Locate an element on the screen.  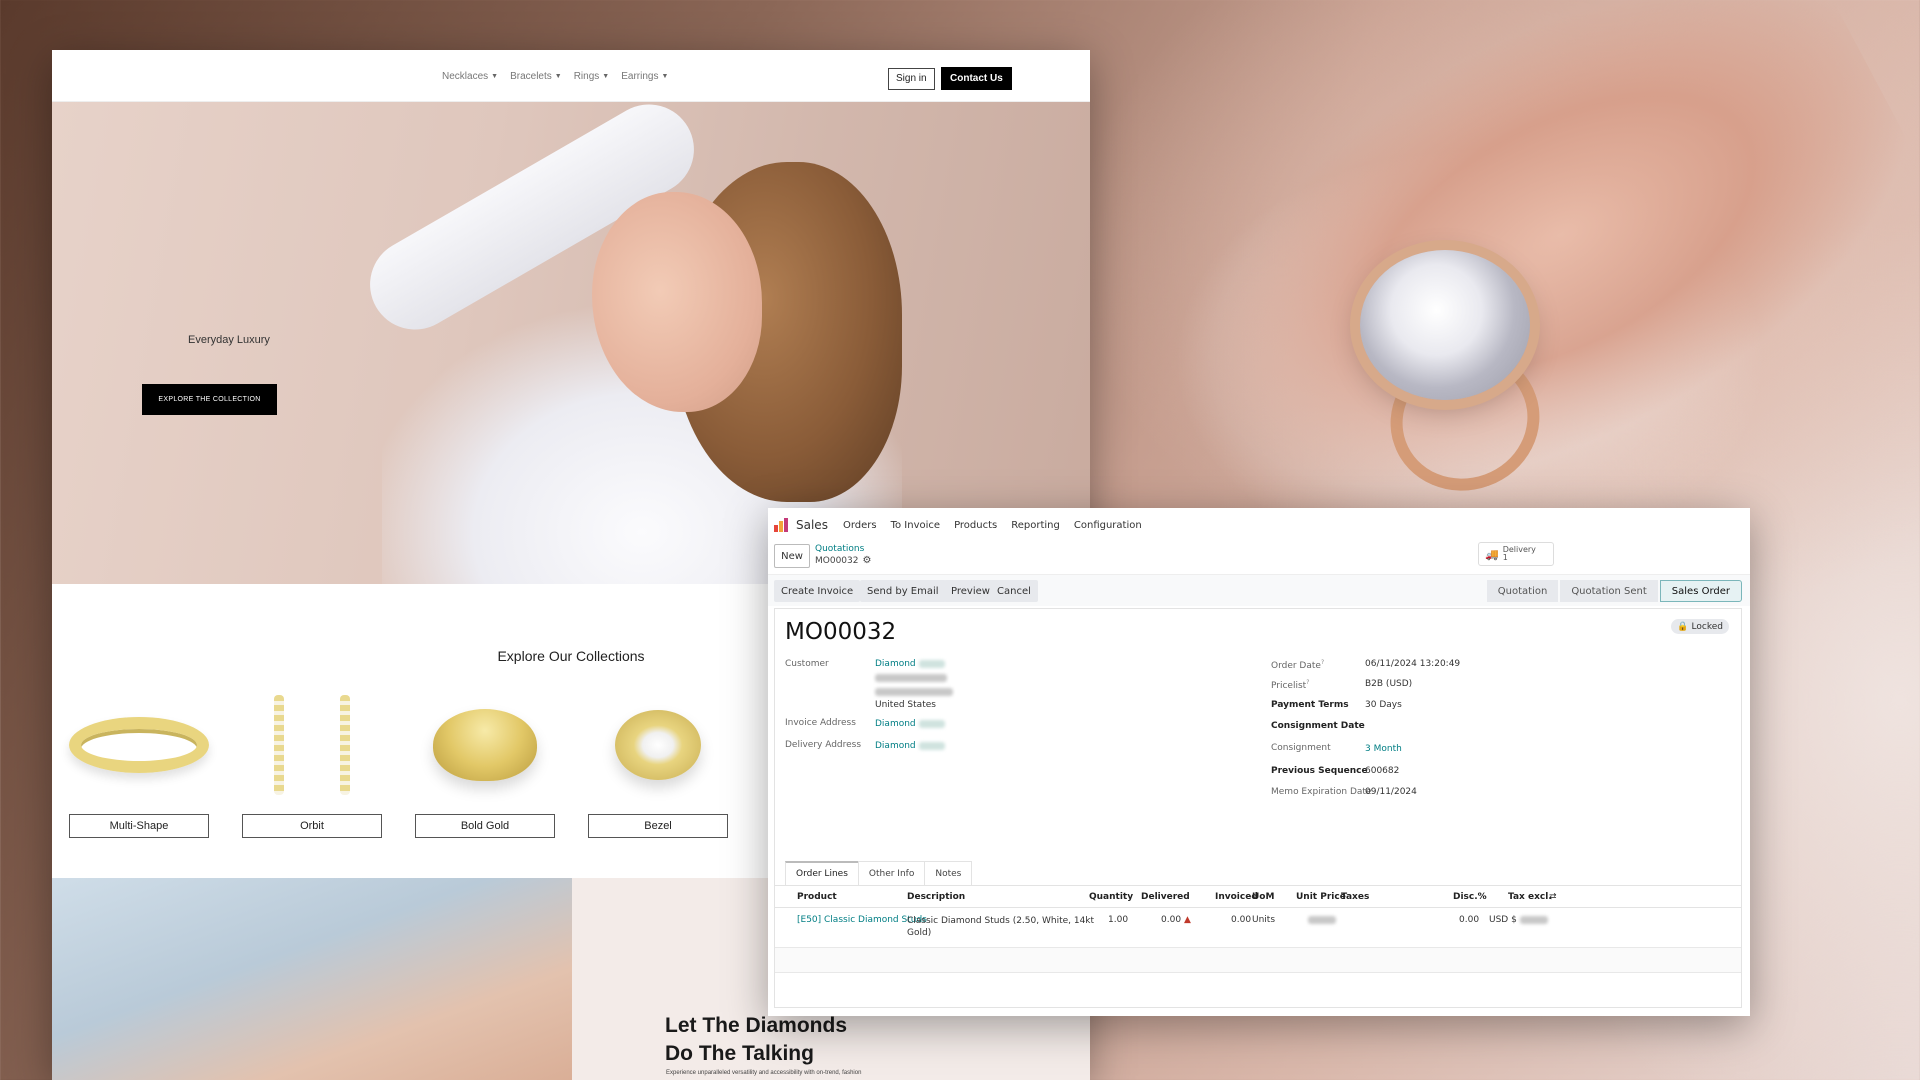
hero-title: Everyday Luxury is located at coordinates (229, 340).